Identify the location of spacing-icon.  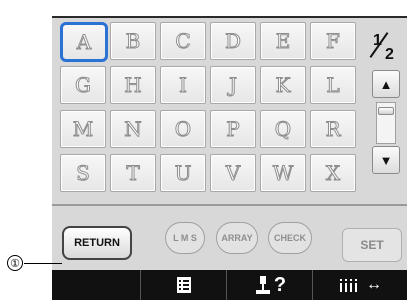
(348, 285).